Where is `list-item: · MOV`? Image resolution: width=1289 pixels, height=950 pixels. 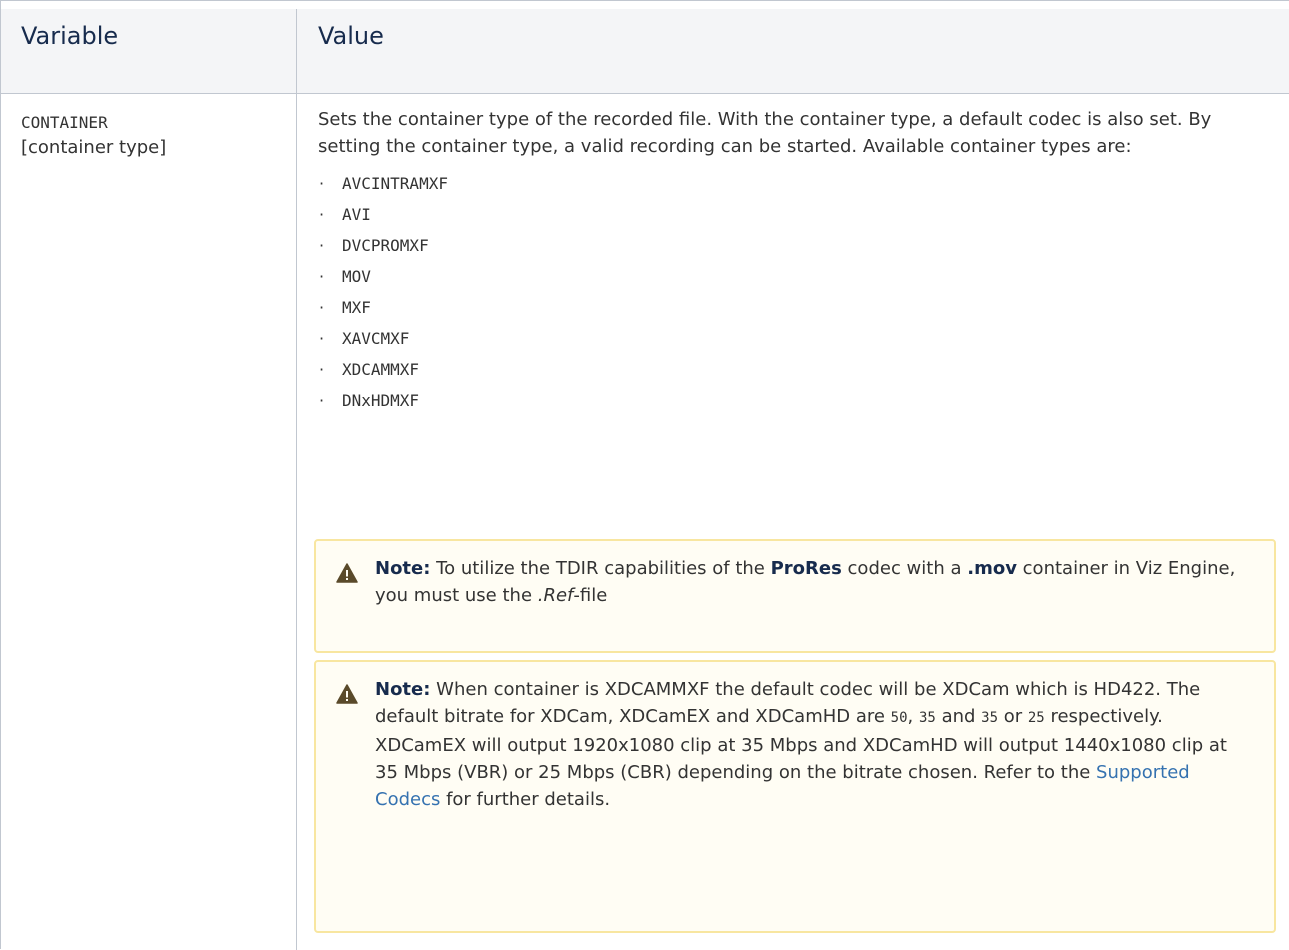
list-item: · MOV is located at coordinates (803, 276).